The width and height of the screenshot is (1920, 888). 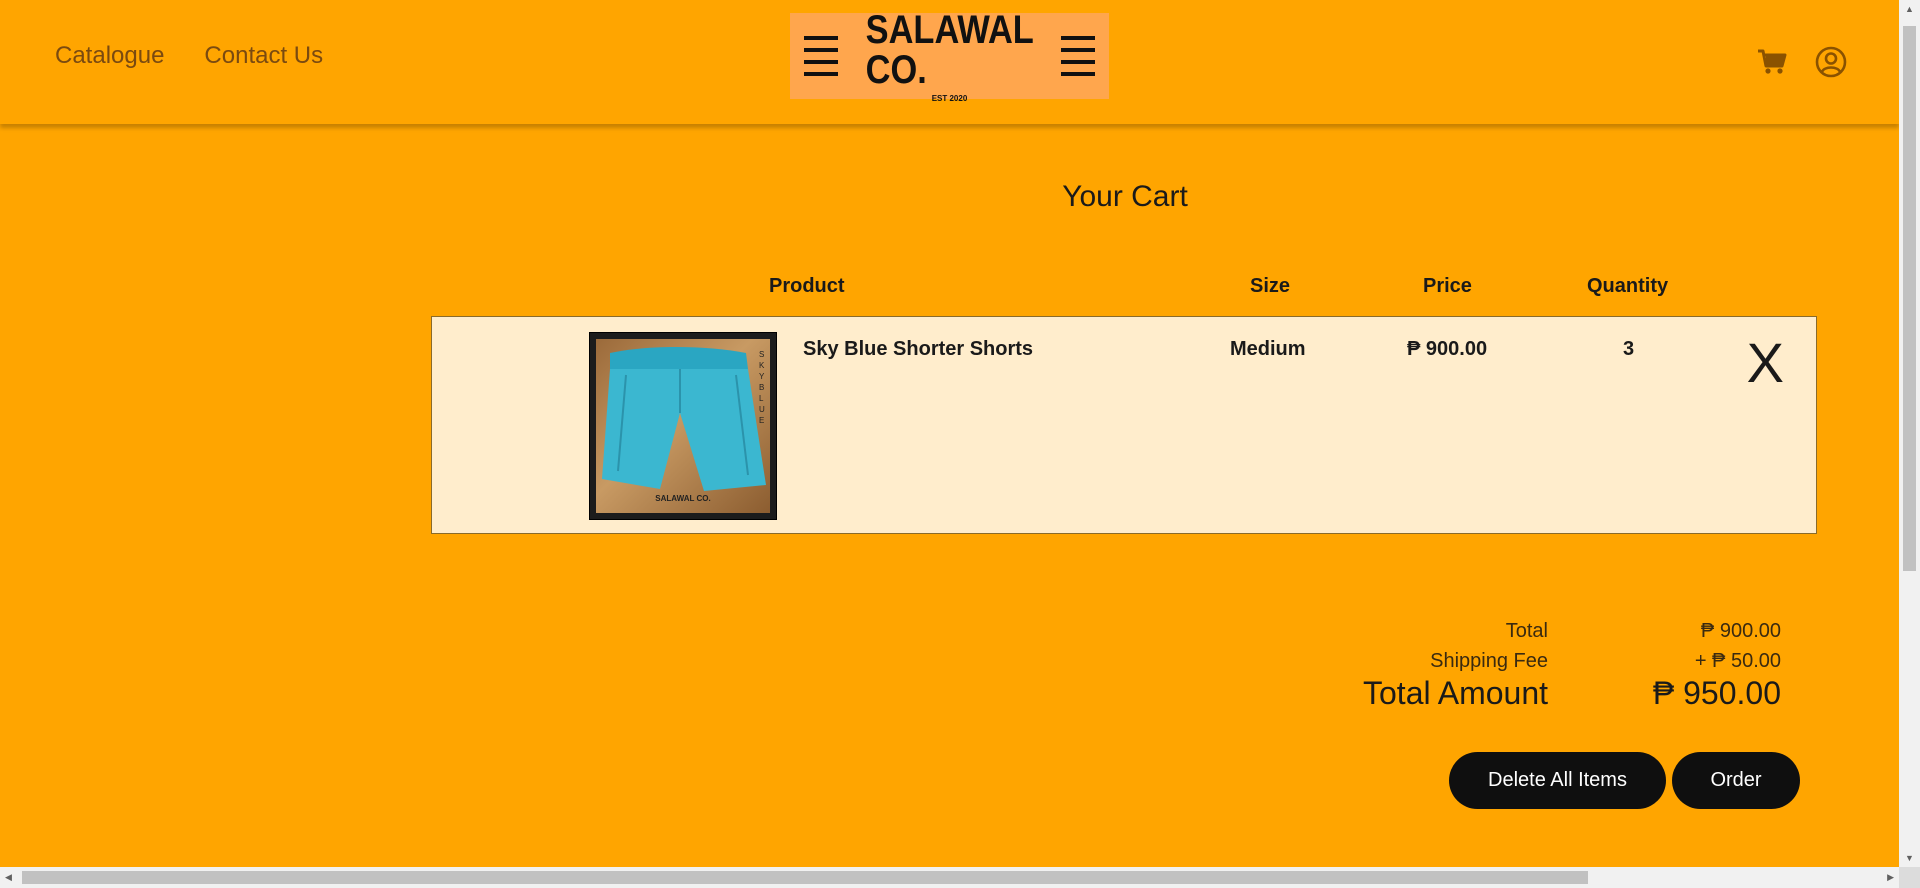 I want to click on product-image-side-text: SKY BLUE, so click(x=762, y=387).